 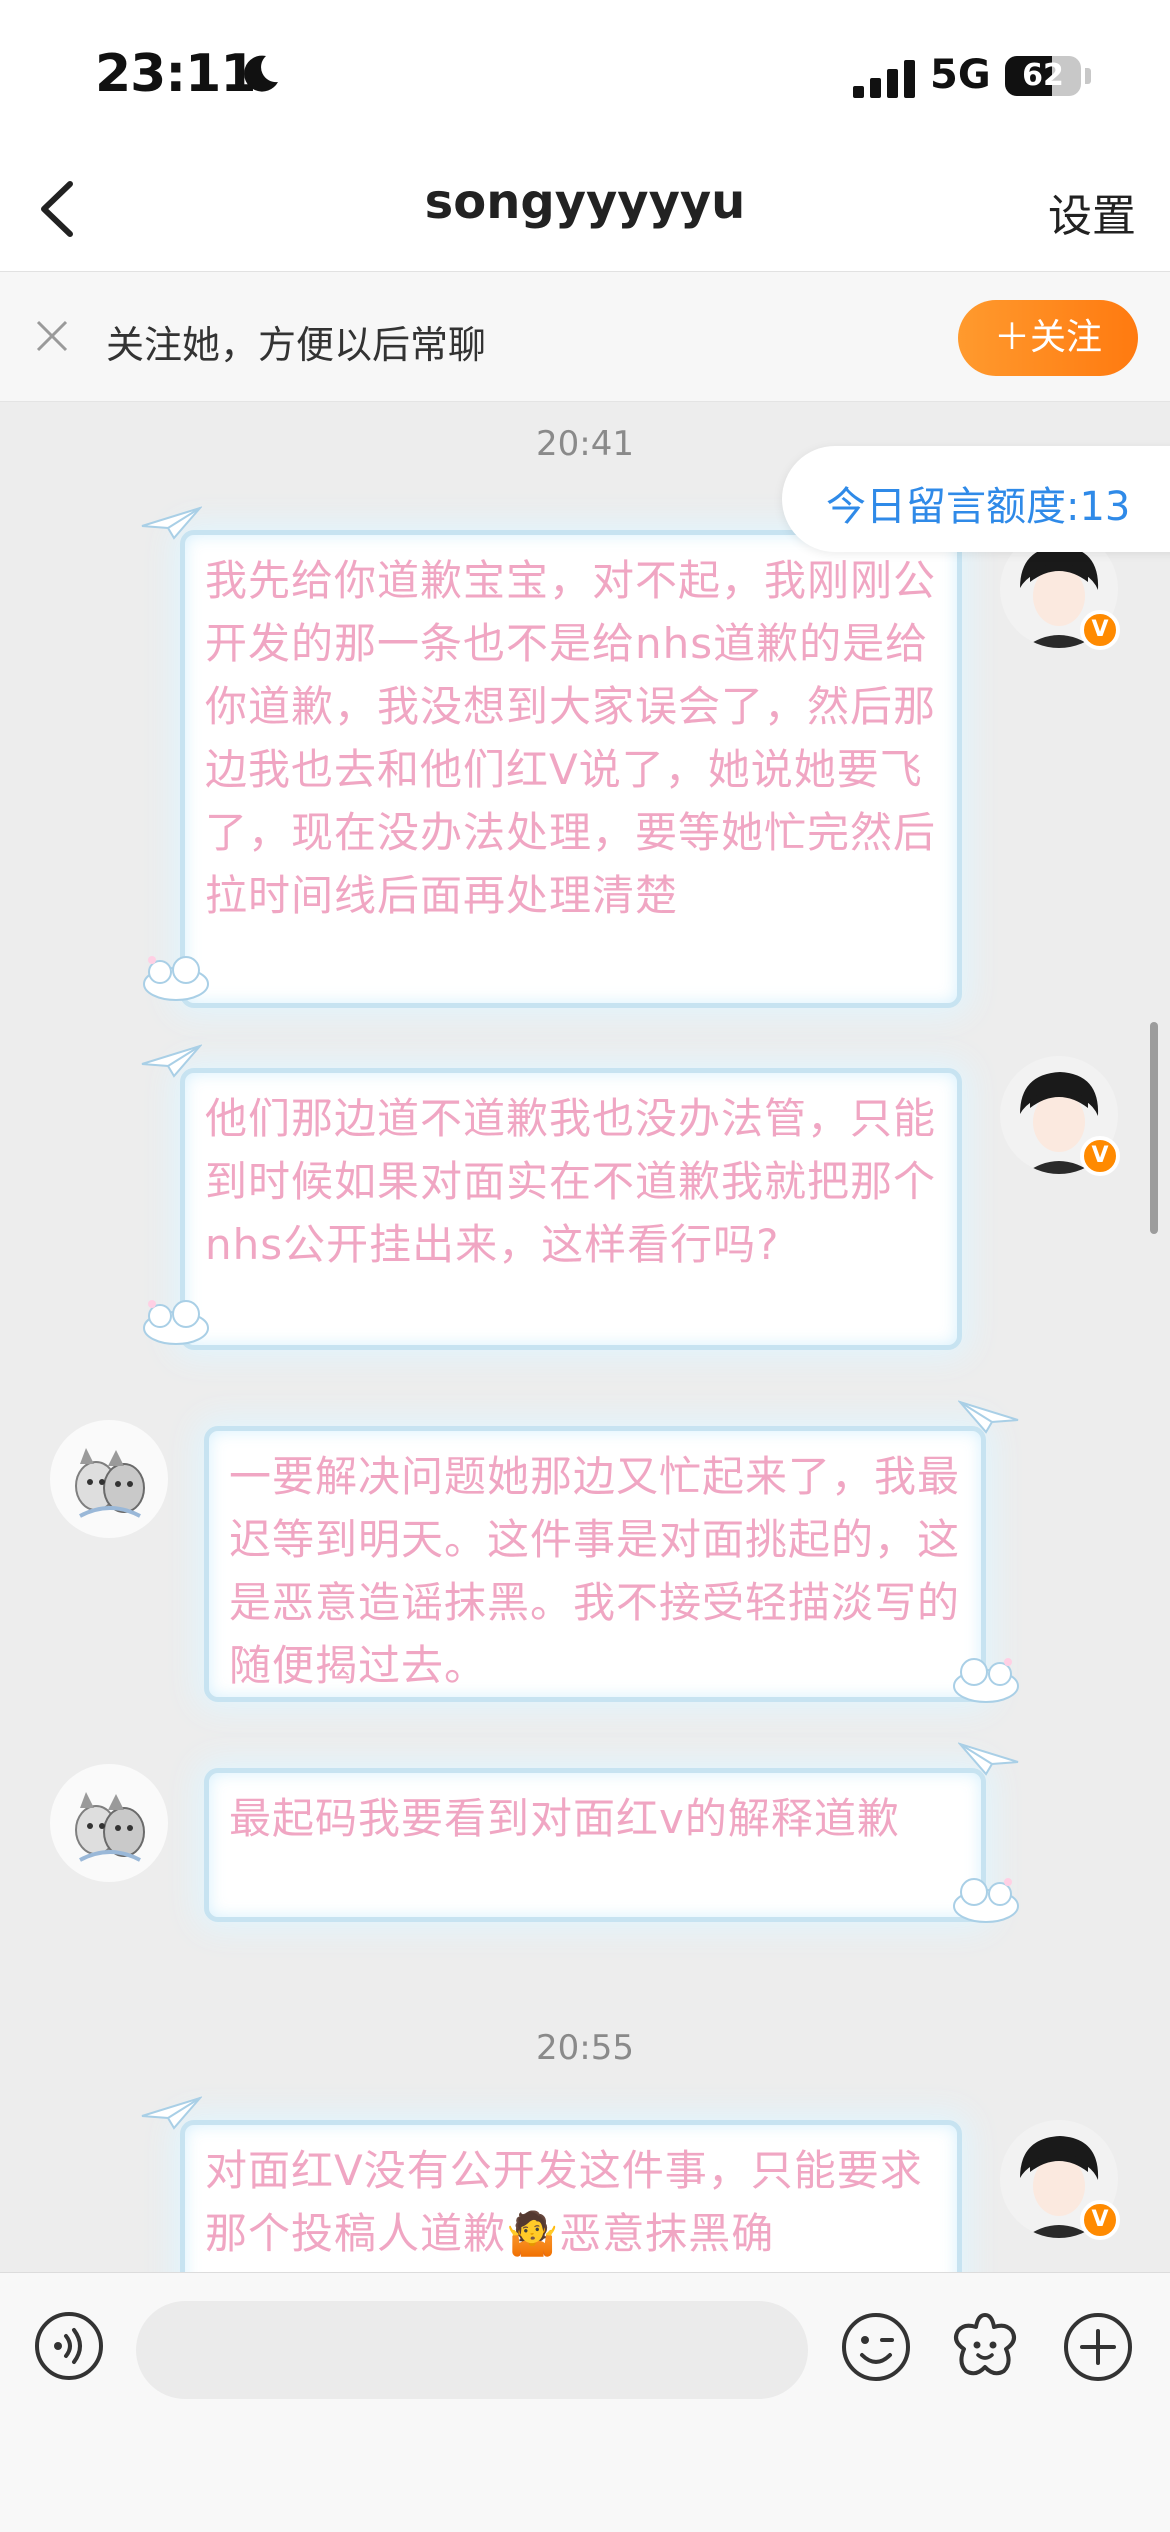 I want to click on settings-button: 设置, so click(x=1092, y=212).